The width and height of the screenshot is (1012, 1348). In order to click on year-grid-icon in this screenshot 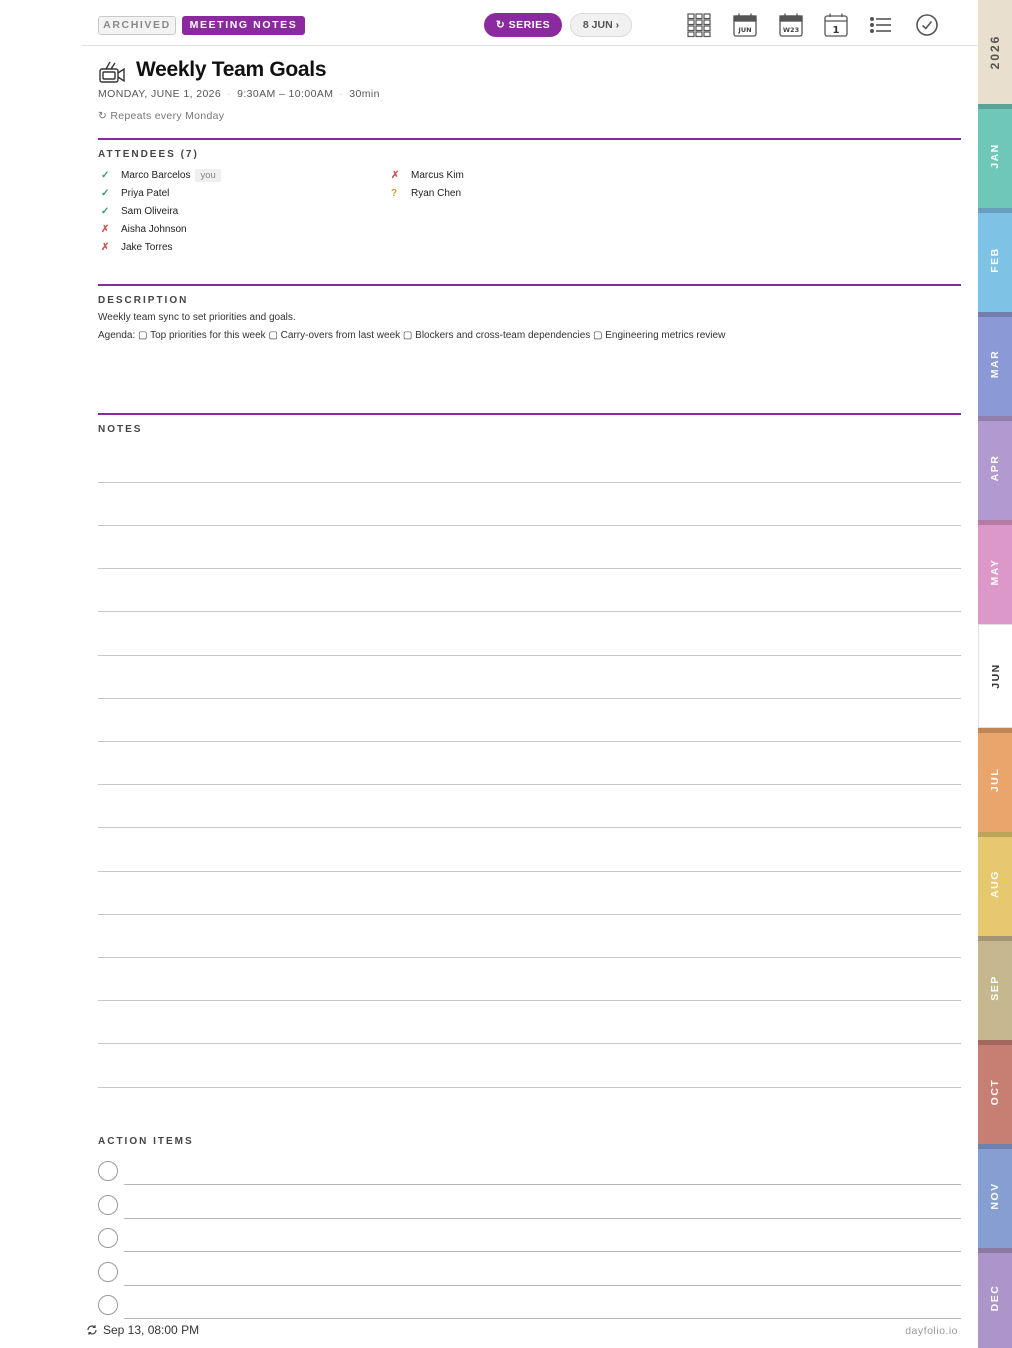, I will do `click(699, 25)`.